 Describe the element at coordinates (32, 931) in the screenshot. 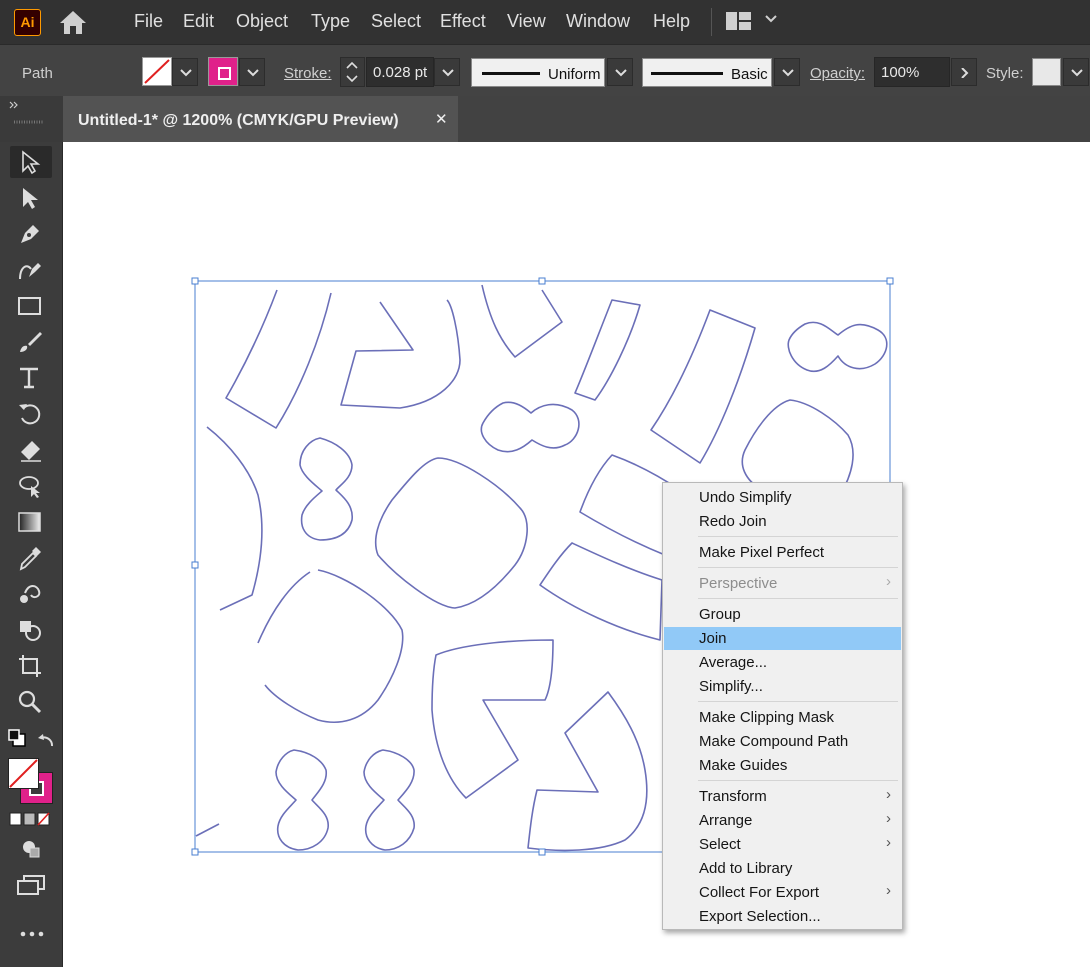

I see `more-tools-icon` at that location.